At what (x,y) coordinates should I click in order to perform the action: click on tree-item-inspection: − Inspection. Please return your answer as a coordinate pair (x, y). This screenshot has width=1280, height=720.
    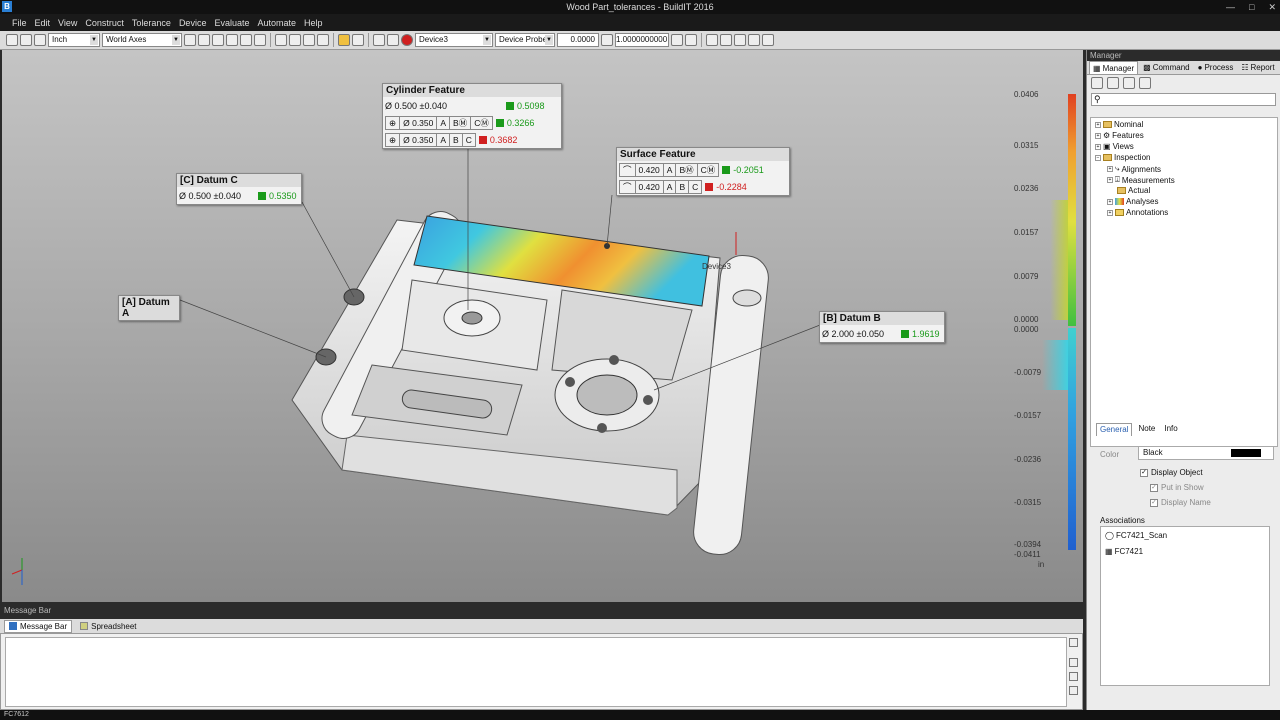
    Looking at the image, I should click on (1122, 157).